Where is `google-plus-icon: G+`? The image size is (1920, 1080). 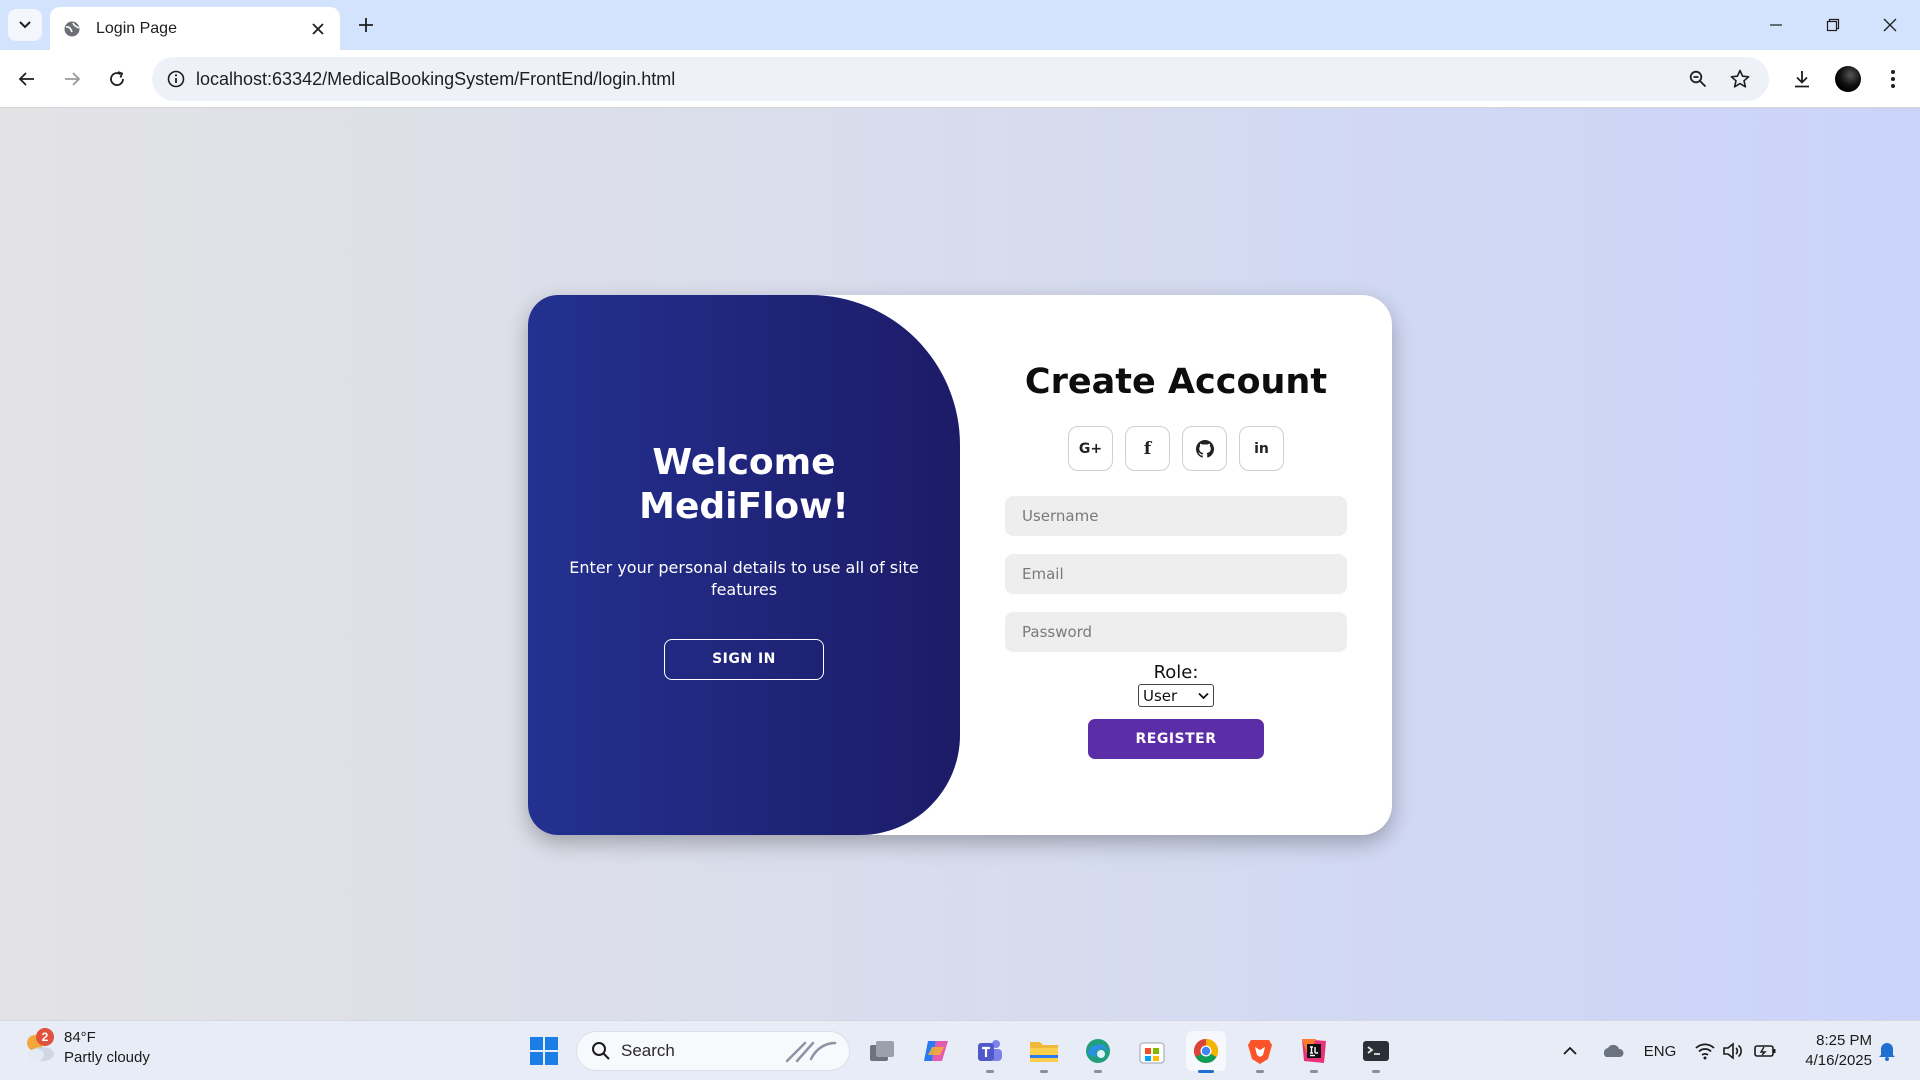
google-plus-icon: G+ is located at coordinates (1090, 448).